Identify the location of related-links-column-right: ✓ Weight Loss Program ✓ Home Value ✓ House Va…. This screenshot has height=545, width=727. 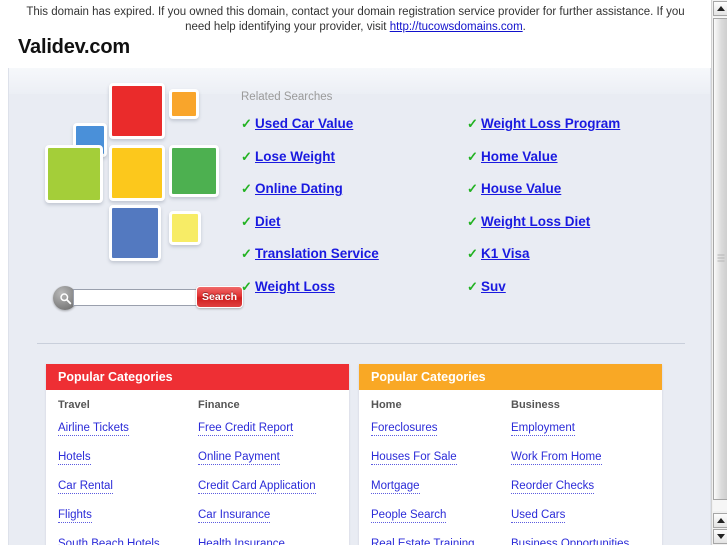
(579, 214).